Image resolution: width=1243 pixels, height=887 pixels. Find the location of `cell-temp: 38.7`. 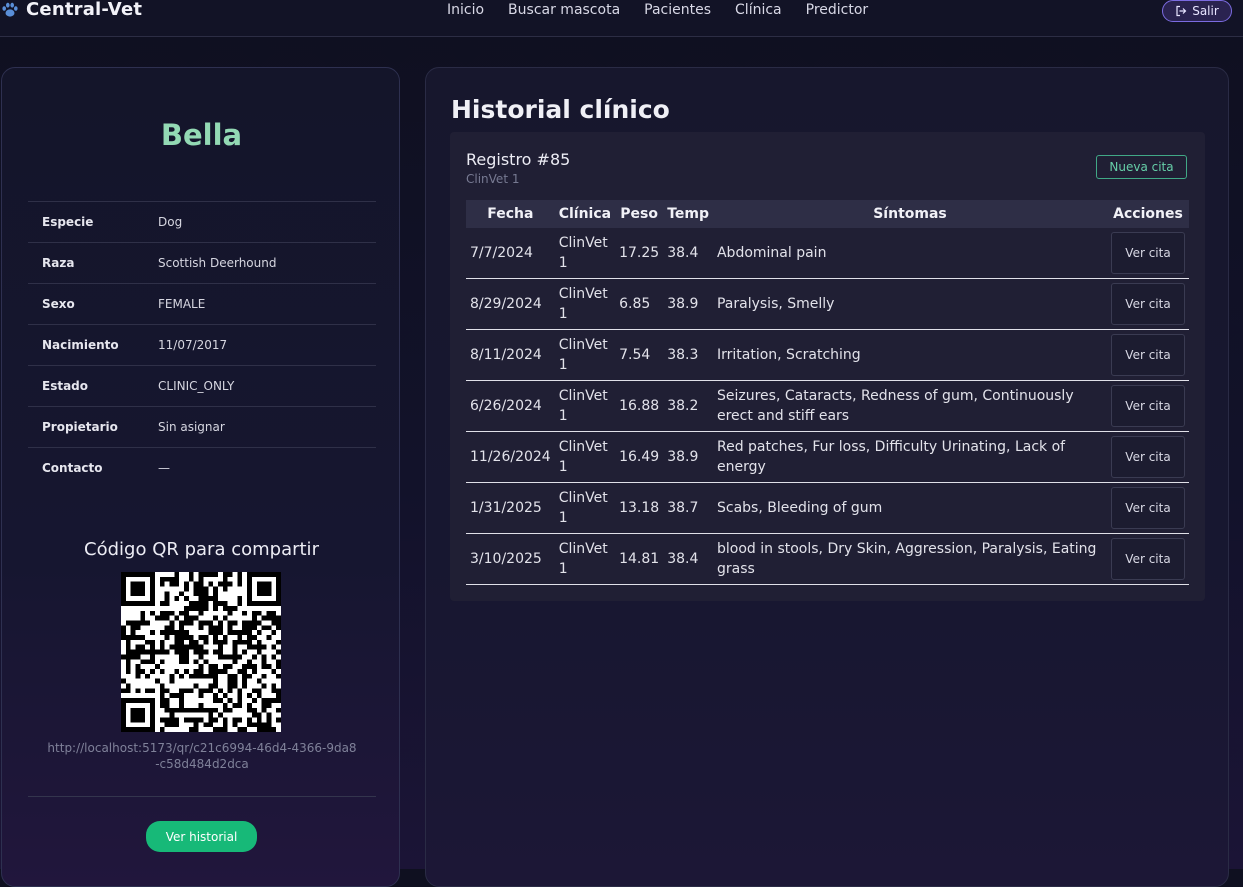

cell-temp: 38.7 is located at coordinates (688, 508).